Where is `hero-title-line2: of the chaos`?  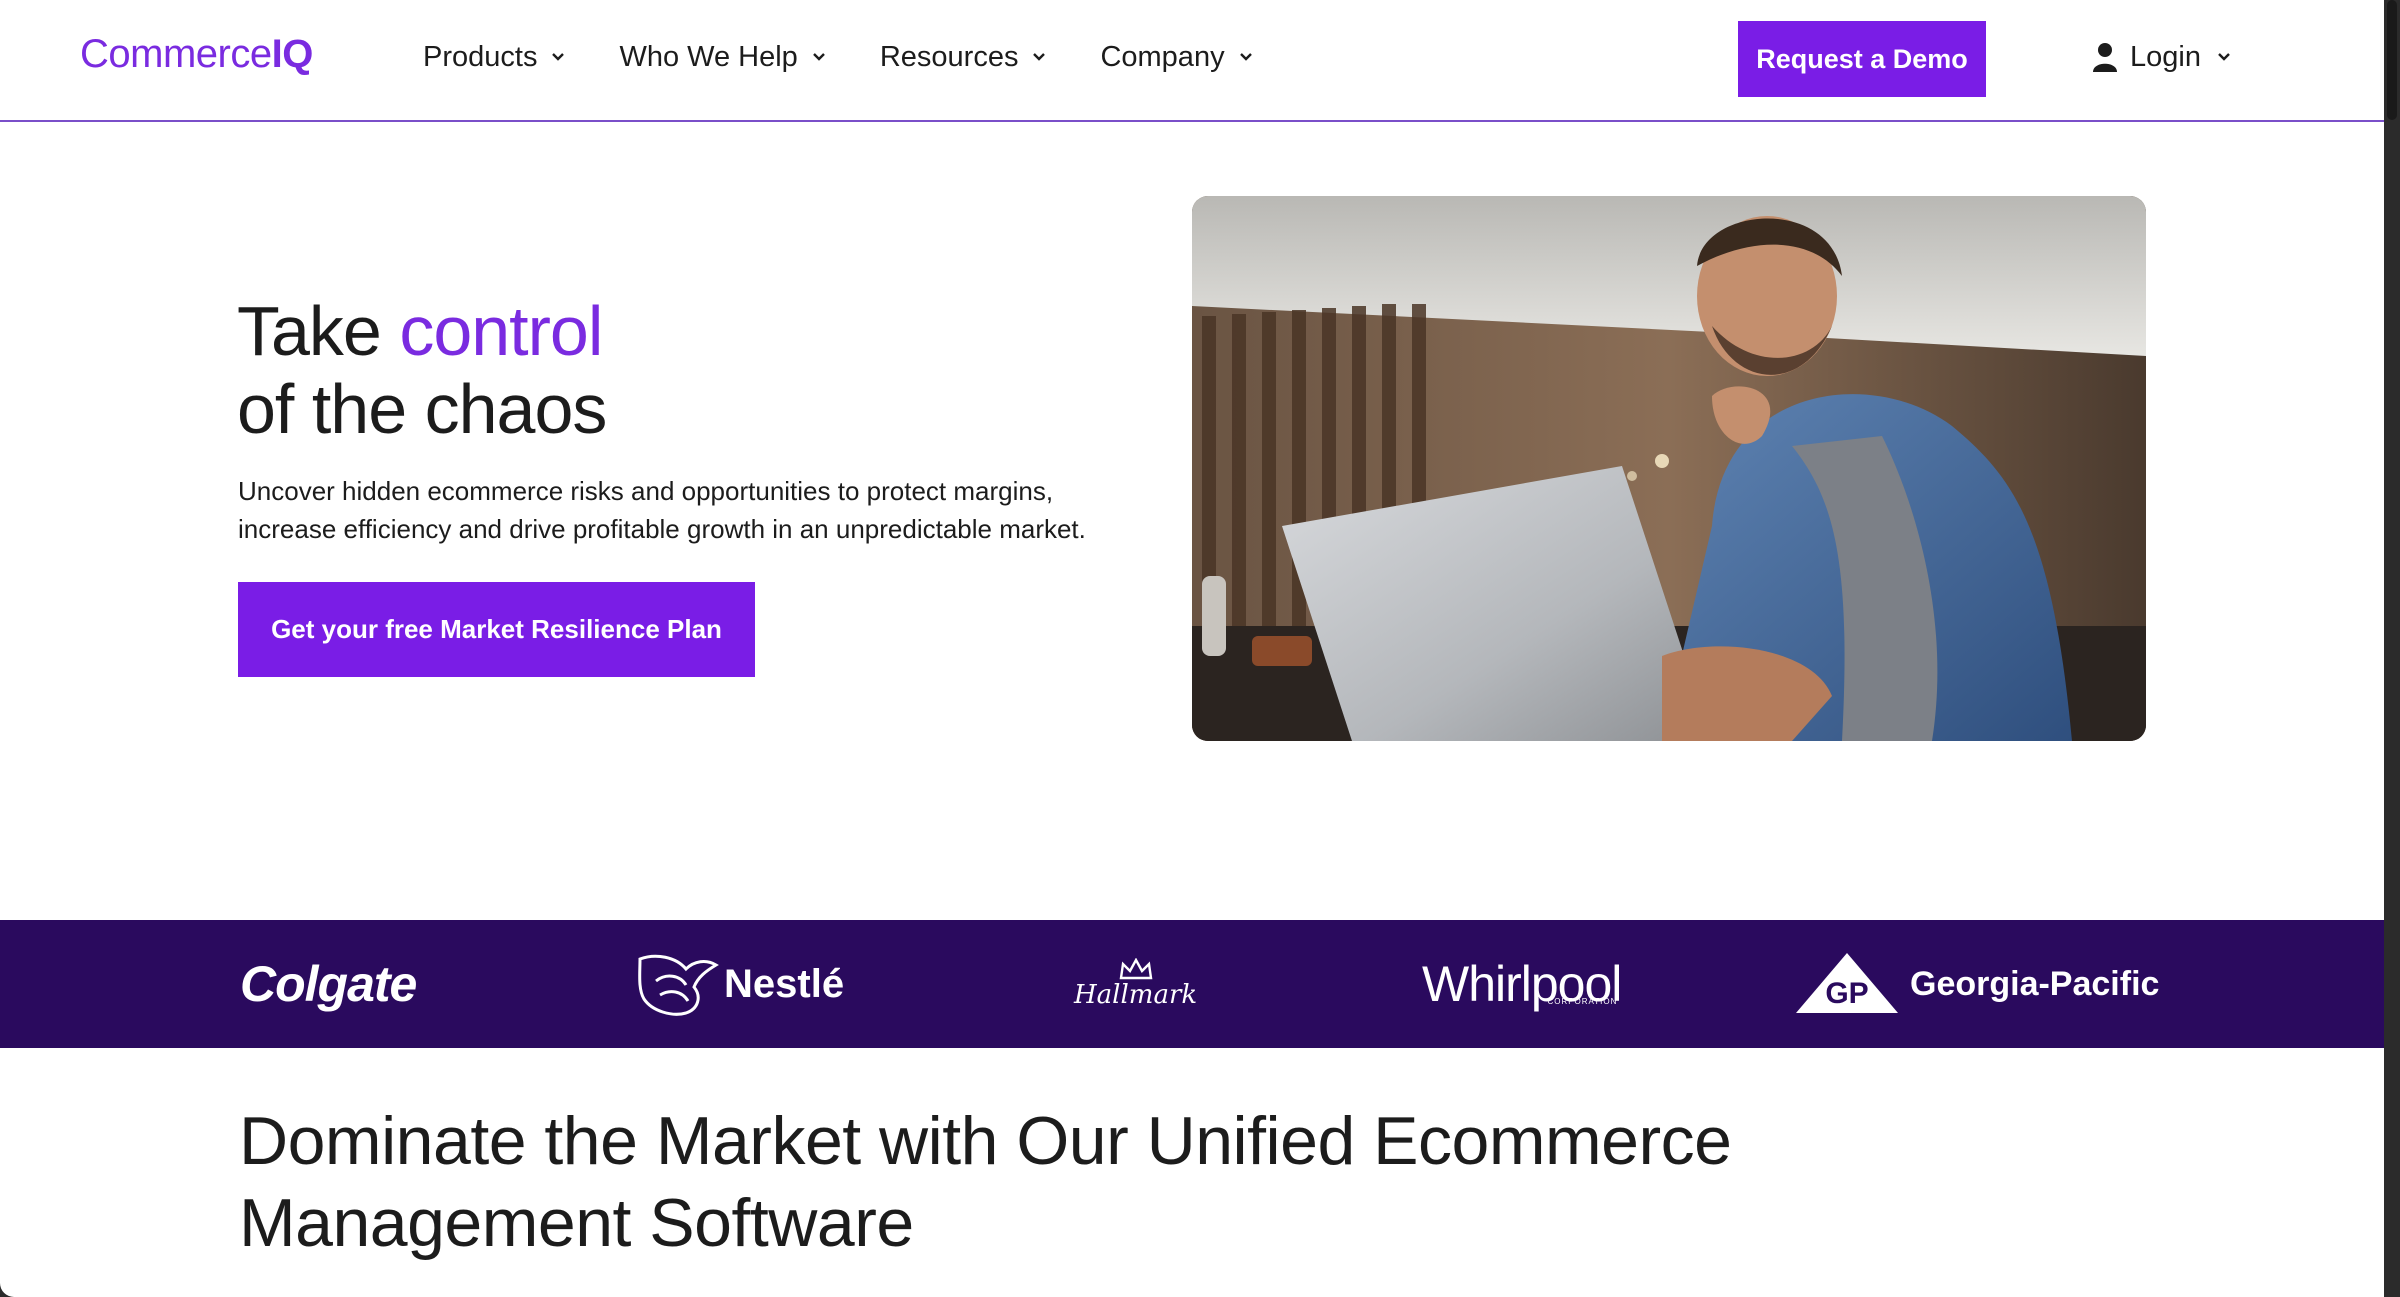
hero-title-line2: of the chaos is located at coordinates (422, 409).